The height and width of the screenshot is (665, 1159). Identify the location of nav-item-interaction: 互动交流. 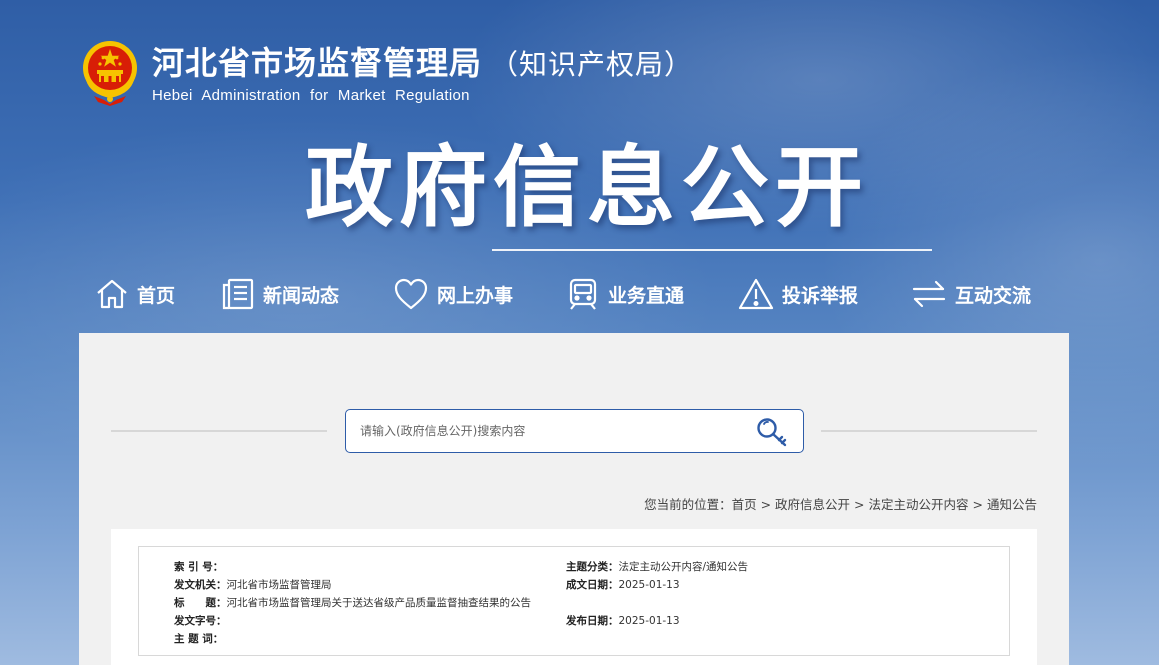
(981, 294).